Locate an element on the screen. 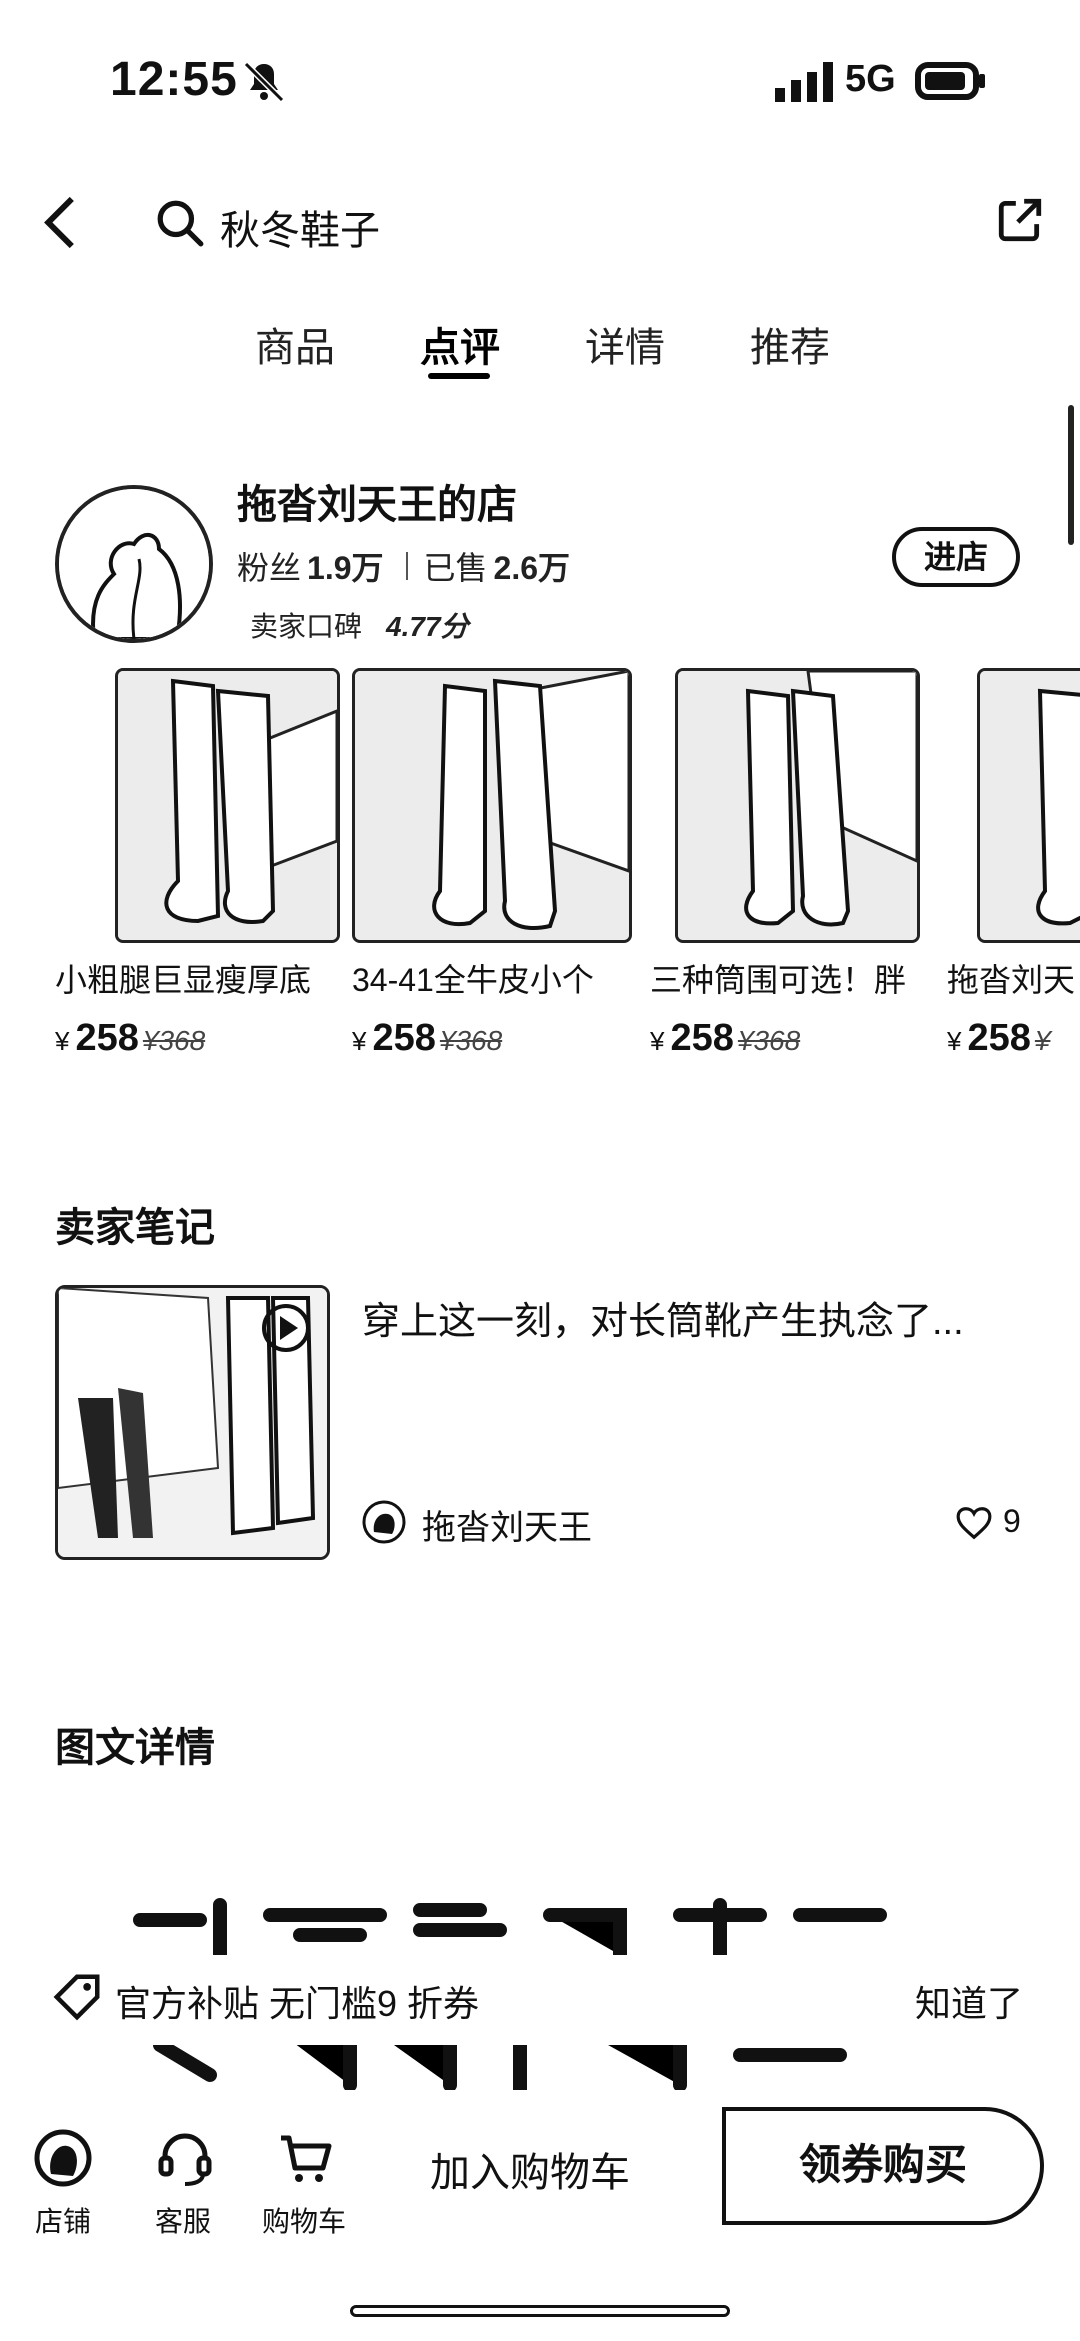 This screenshot has width=1080, height=2341. shop-label: 店铺 is located at coordinates (63, 2220).